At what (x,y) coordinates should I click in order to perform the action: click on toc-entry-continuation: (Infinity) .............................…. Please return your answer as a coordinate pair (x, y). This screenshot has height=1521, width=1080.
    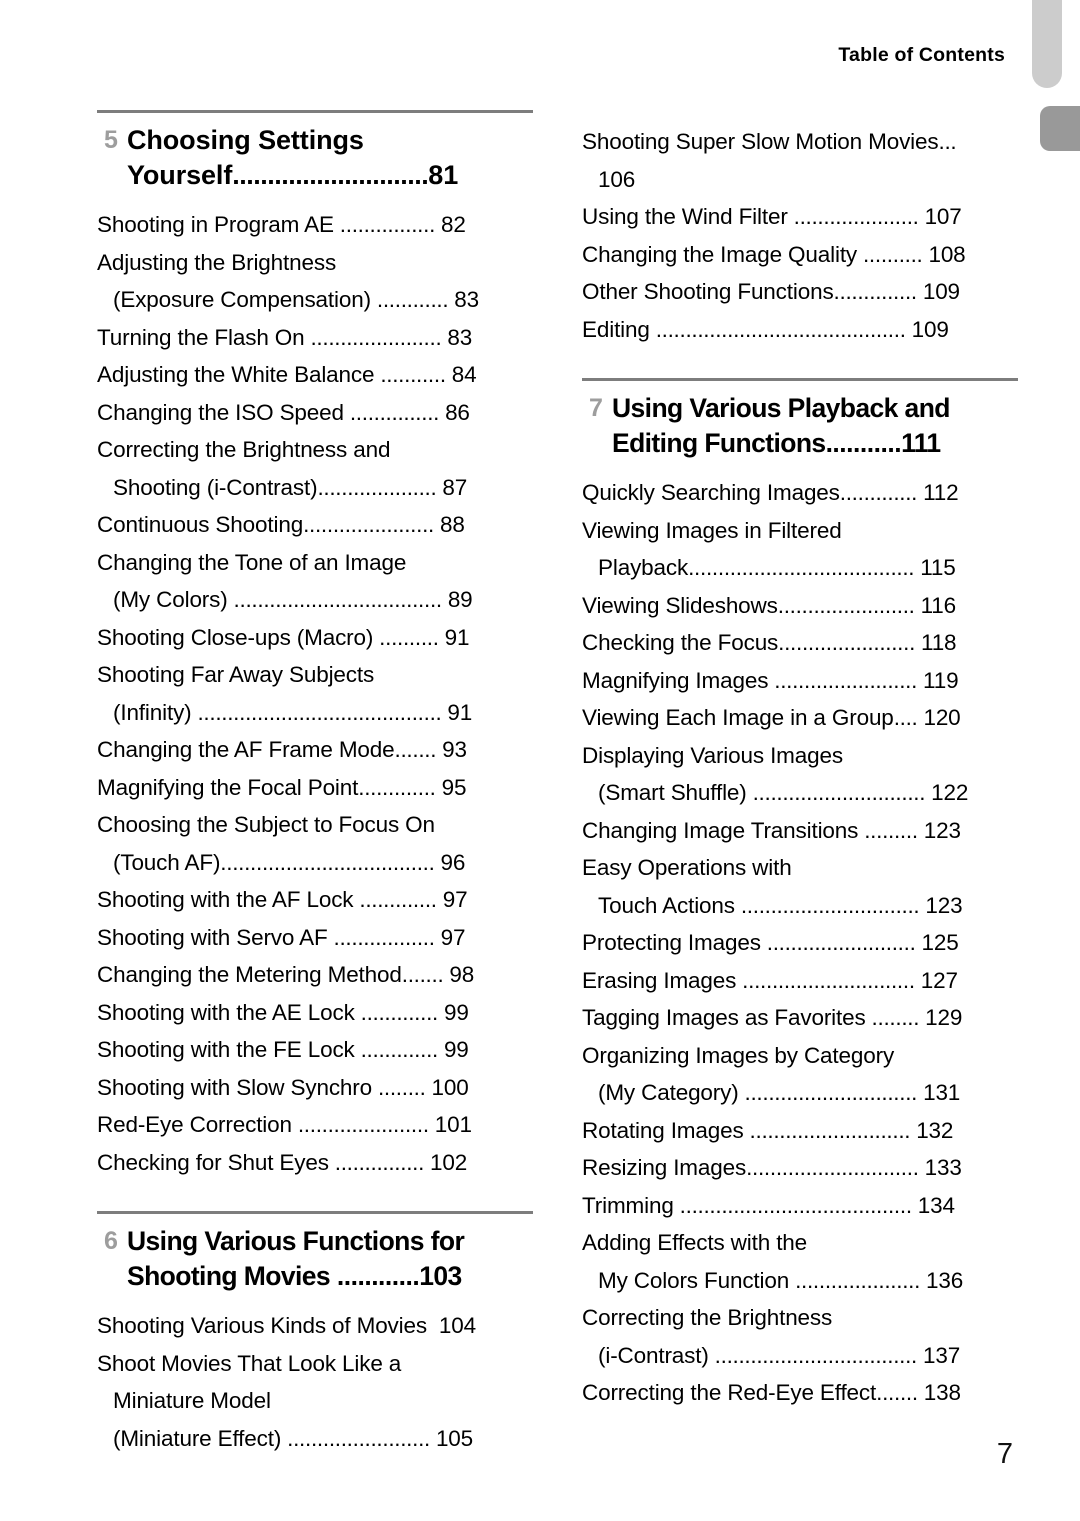
    Looking at the image, I should click on (315, 713).